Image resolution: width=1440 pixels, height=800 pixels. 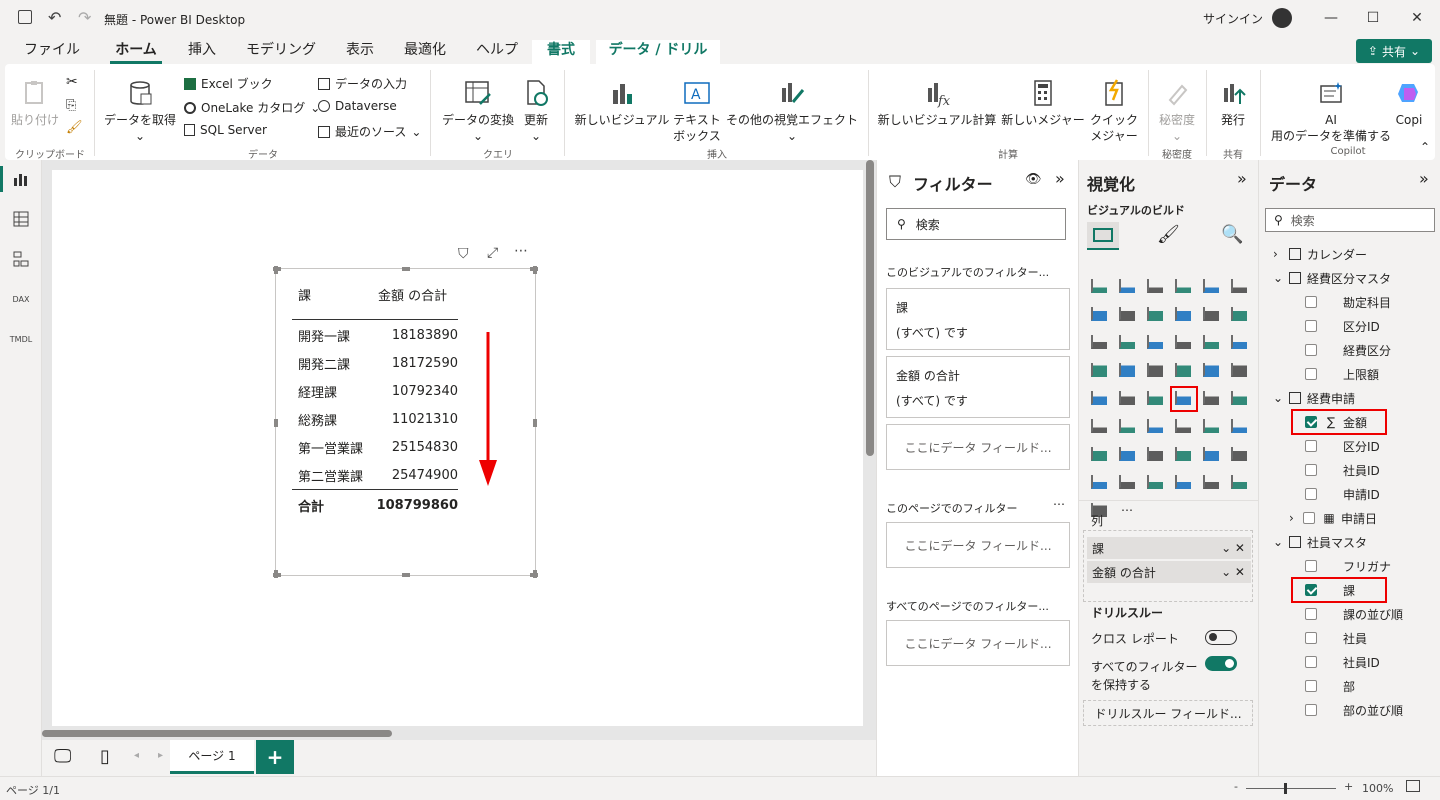 What do you see at coordinates (369, 131) in the screenshot?
I see `recent-sources-button: 最近のソース ⌄` at bounding box center [369, 131].